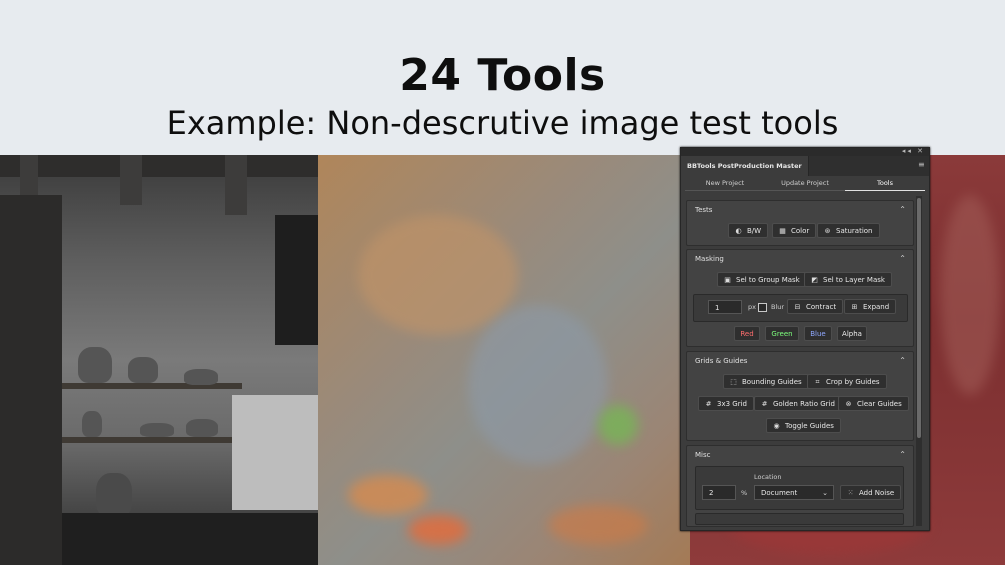 The image size is (1005, 565). Describe the element at coordinates (502, 123) in the screenshot. I see `slide-subtitle: Example: Non-descrutive image test tools` at that location.